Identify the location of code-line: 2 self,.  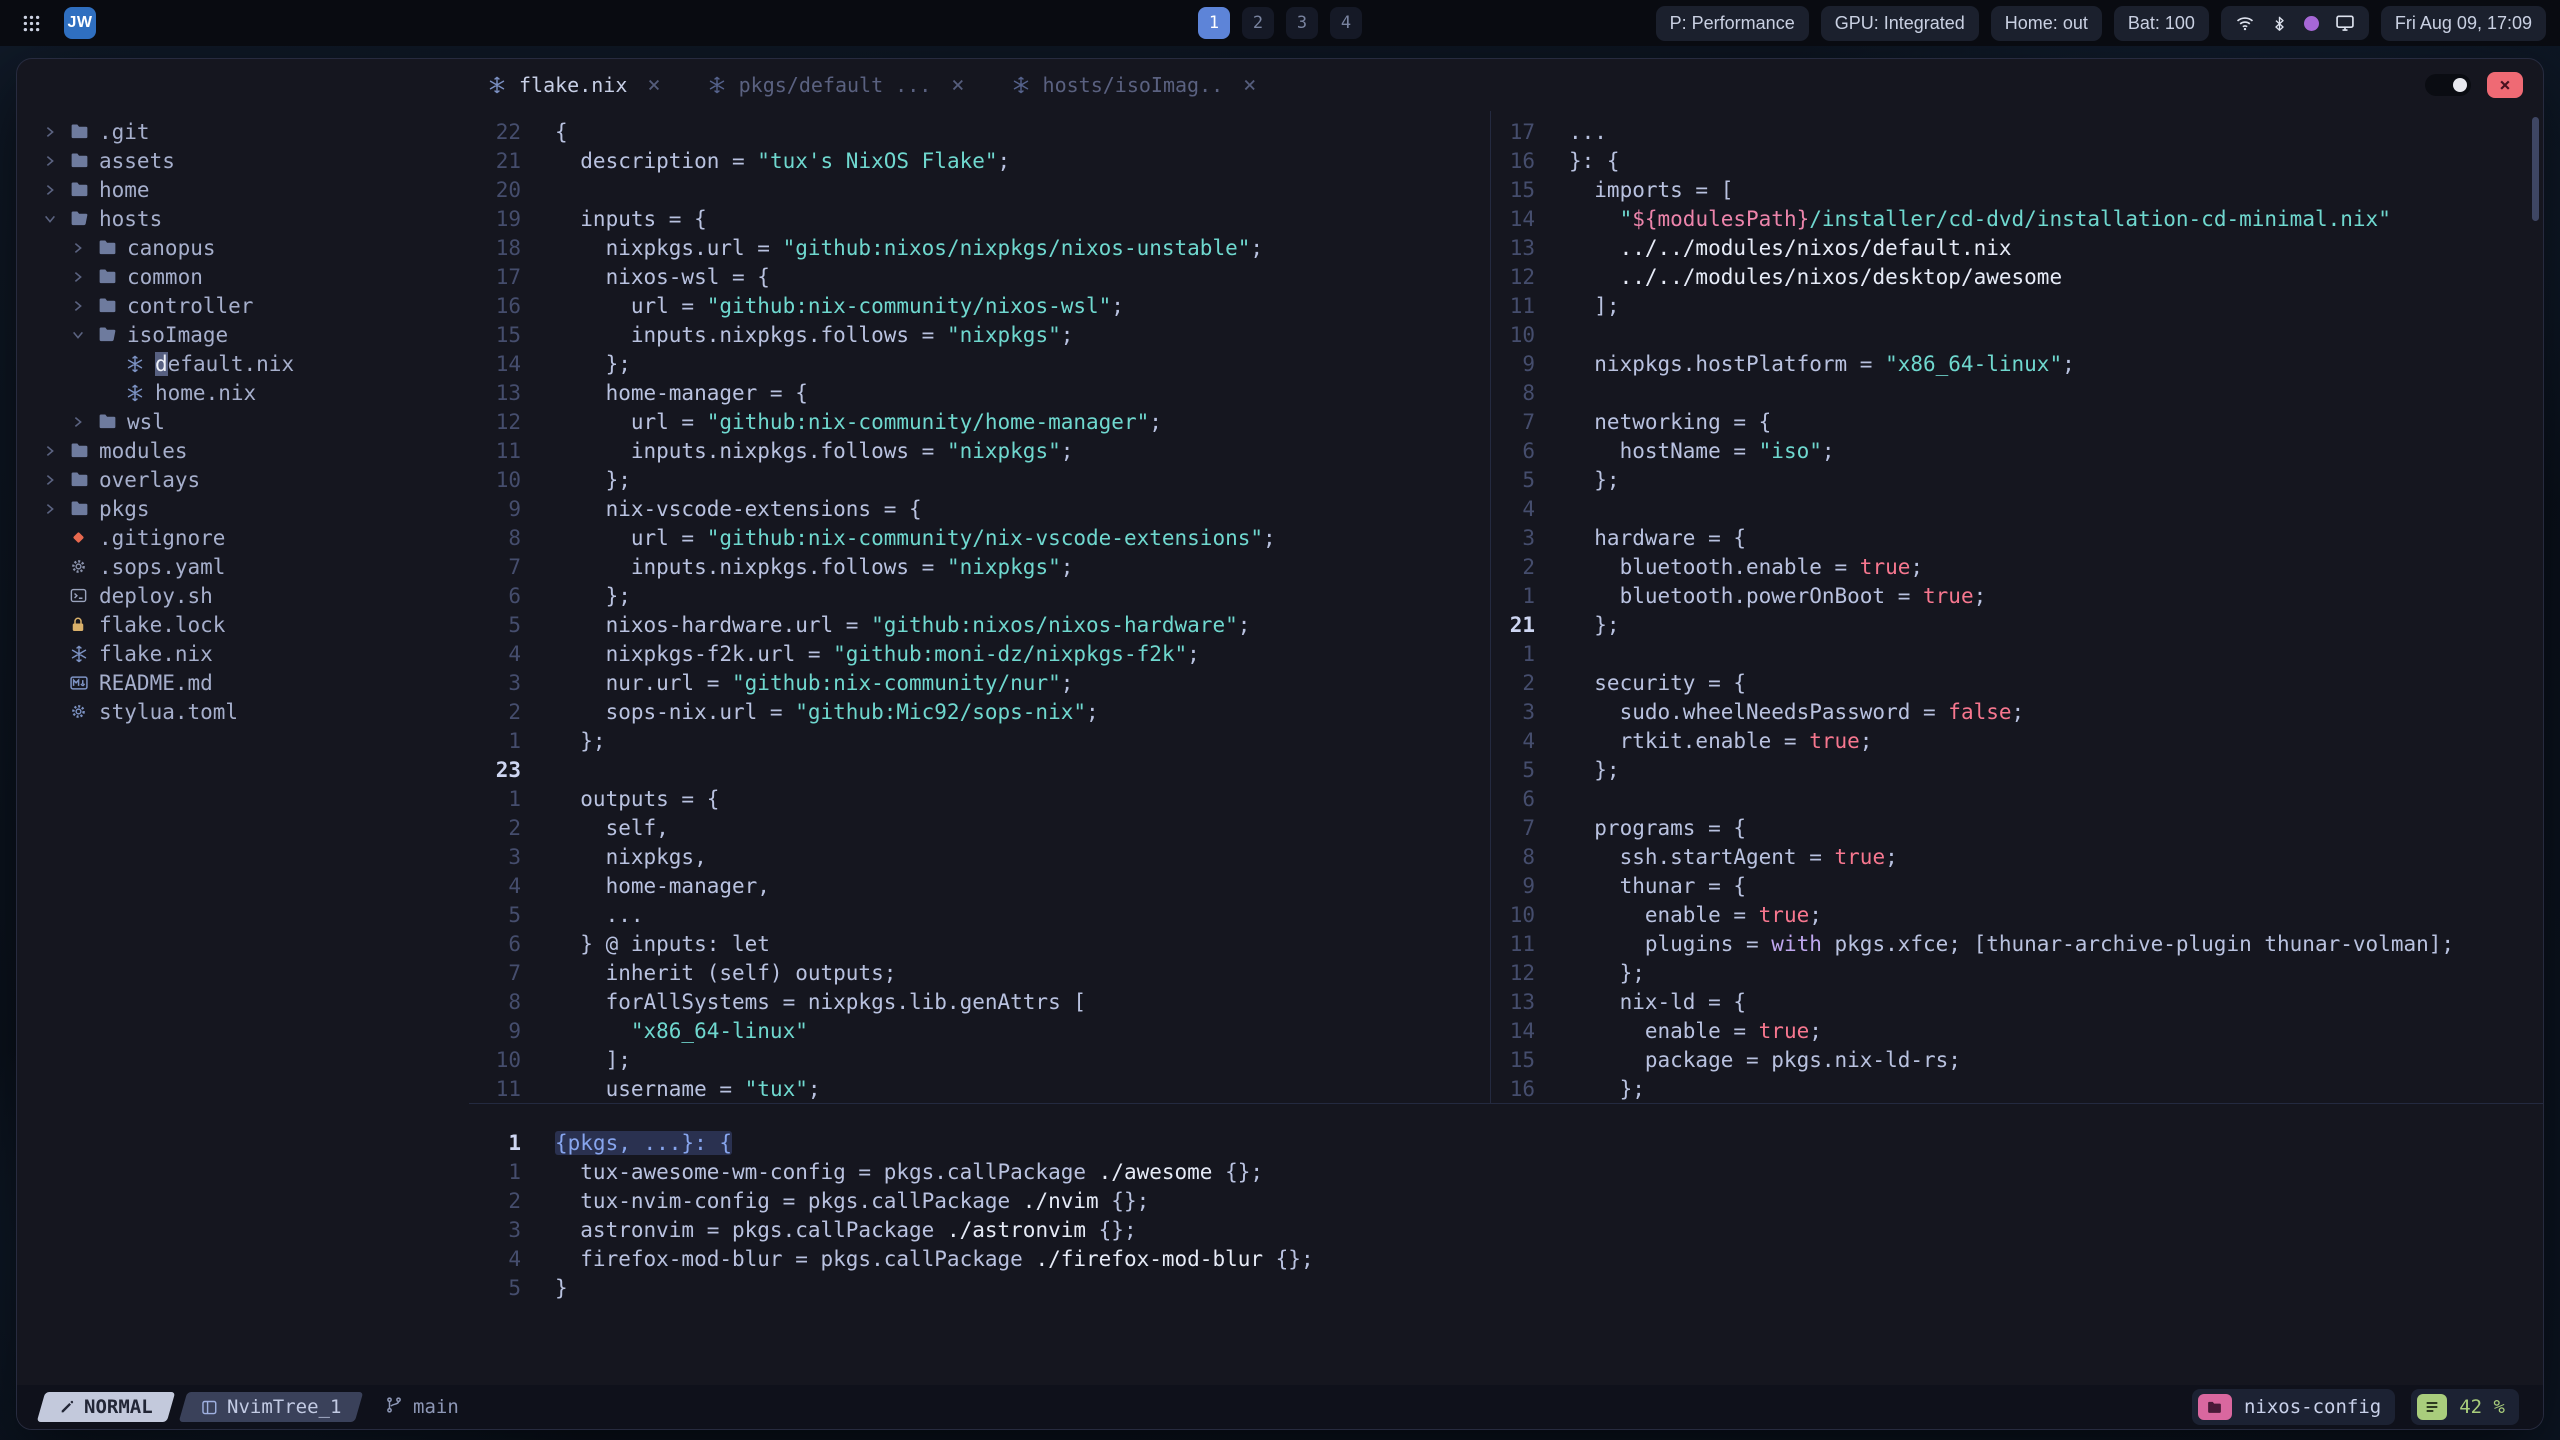
(979, 827).